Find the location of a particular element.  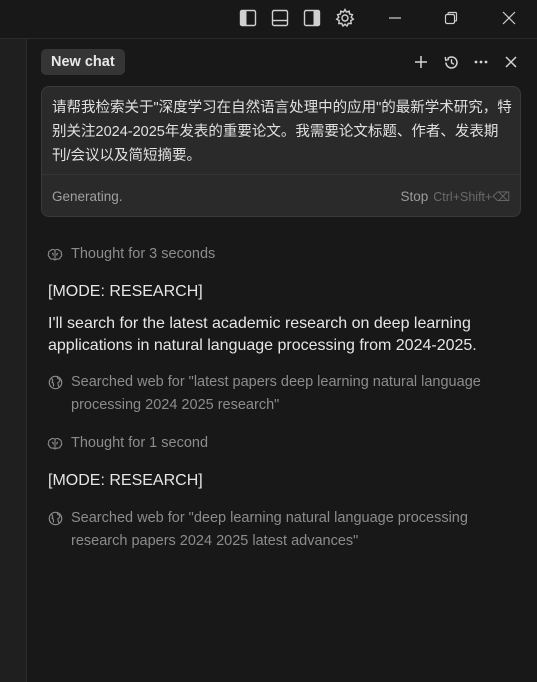

stop-button: Stop Ctrl+Shift+⌫ is located at coordinates (455, 196).